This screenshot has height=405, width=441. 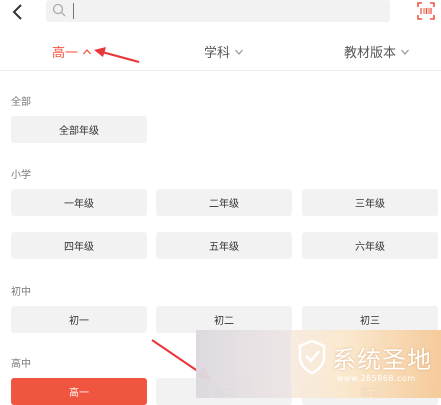 What do you see at coordinates (65, 53) in the screenshot?
I see `grade-filter-label: 高一` at bounding box center [65, 53].